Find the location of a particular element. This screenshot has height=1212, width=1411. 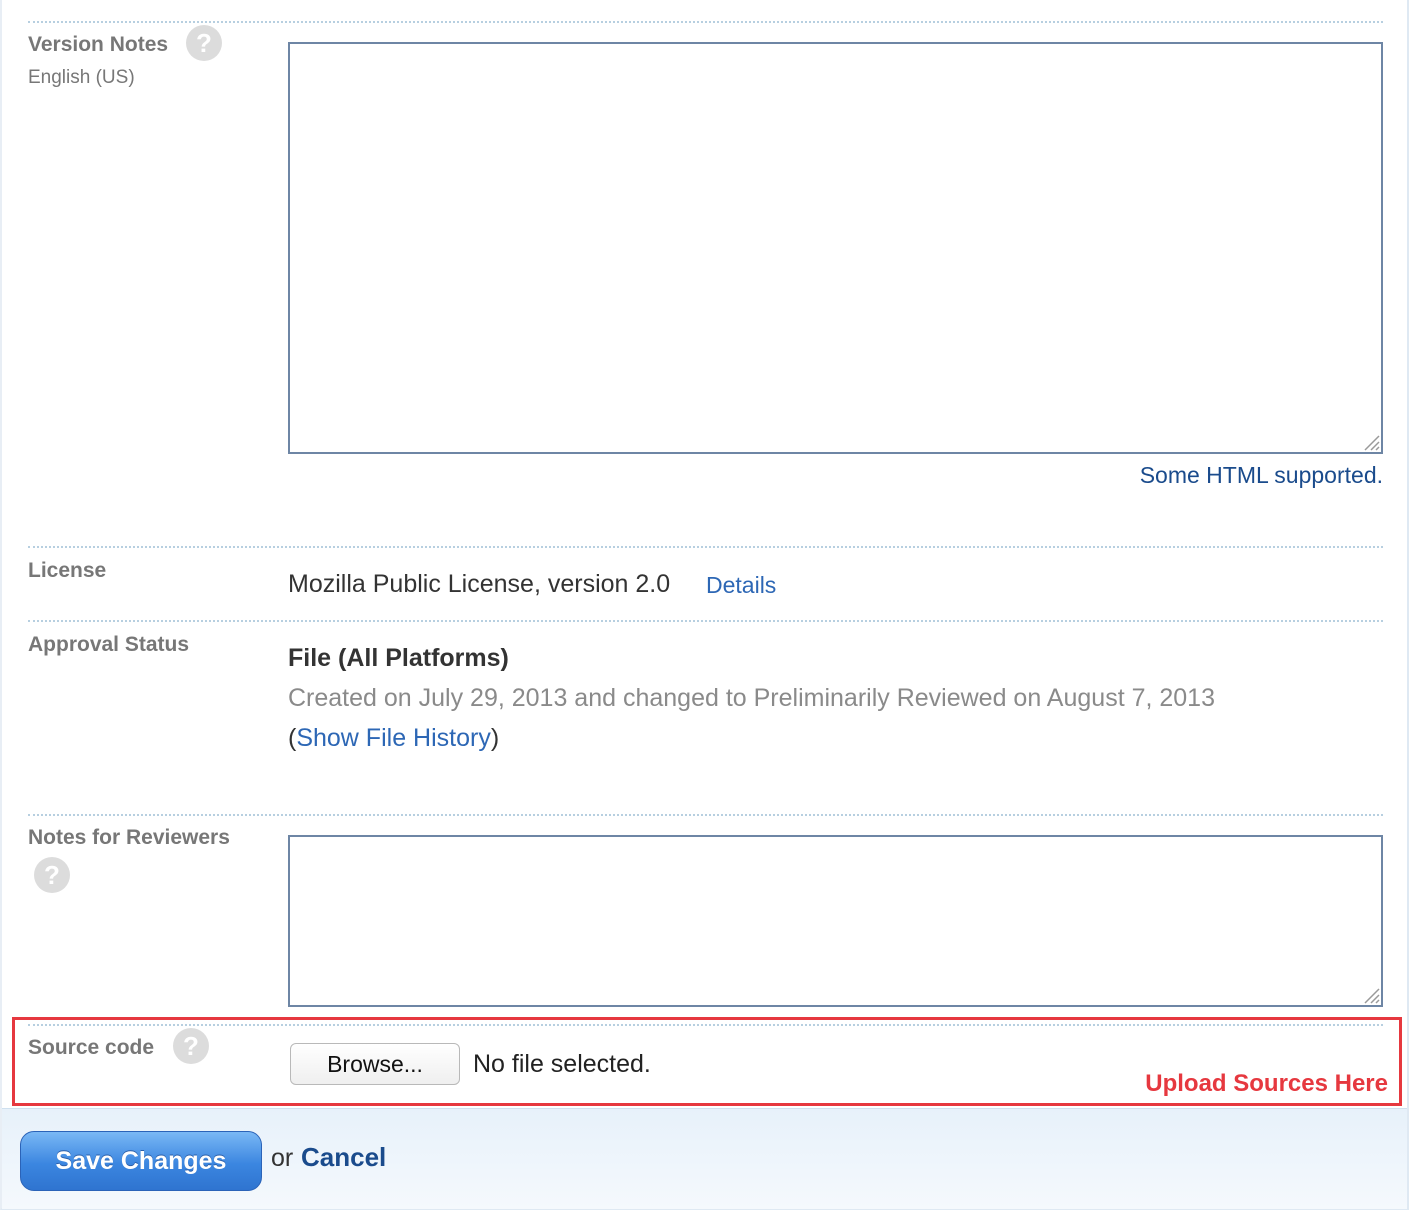

file-title: File (All Platforms) is located at coordinates (398, 658).